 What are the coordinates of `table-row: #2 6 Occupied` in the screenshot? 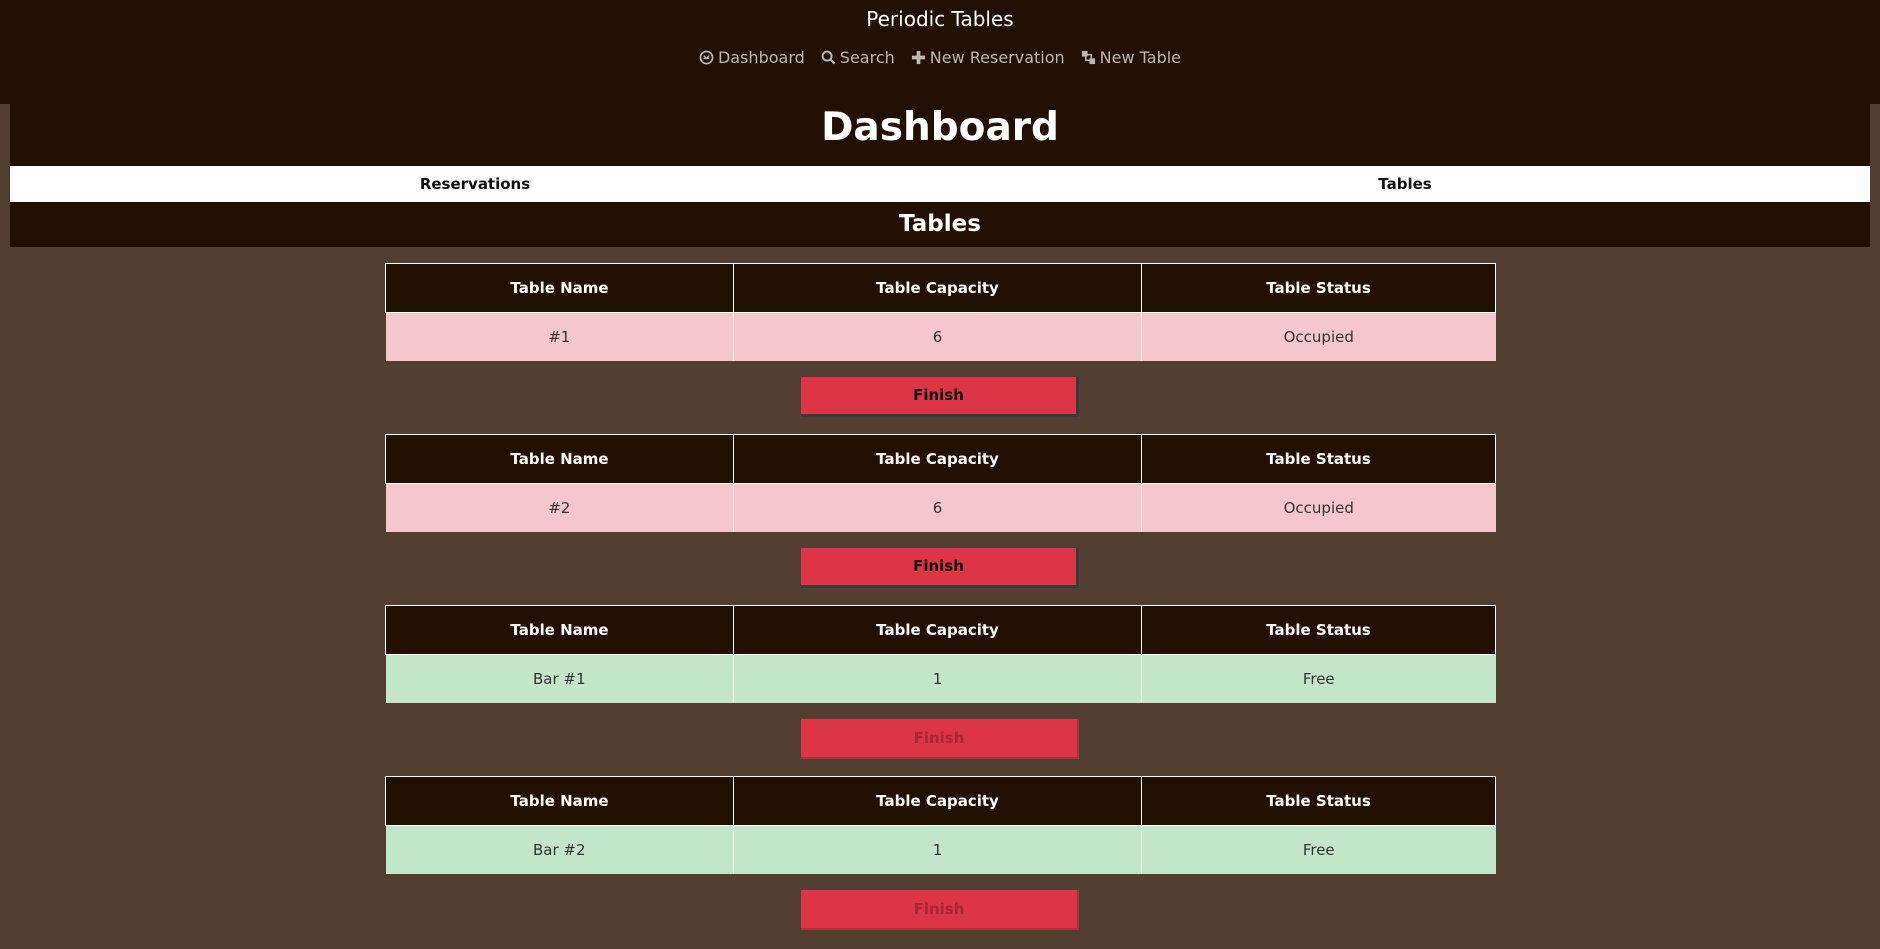 It's located at (940, 507).